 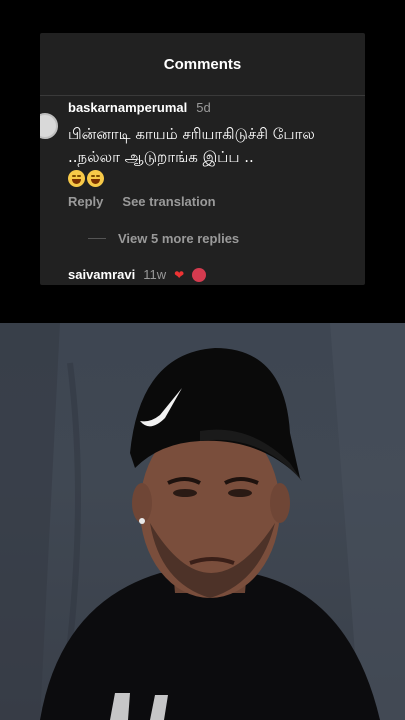 I want to click on comment-emojis, so click(x=210, y=178).